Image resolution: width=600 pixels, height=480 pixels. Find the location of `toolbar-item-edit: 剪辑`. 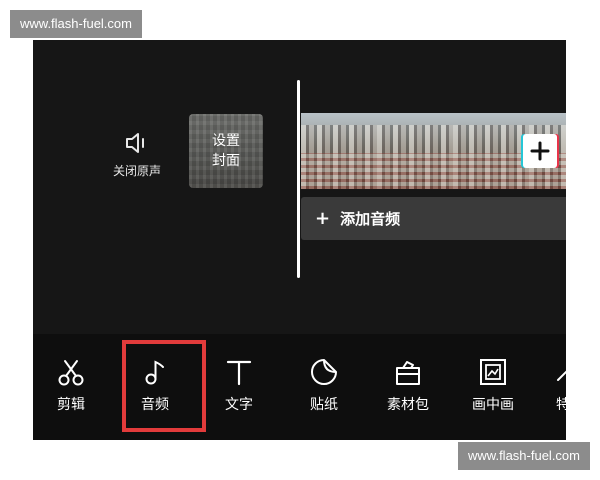

toolbar-item-edit: 剪辑 is located at coordinates (72, 386).